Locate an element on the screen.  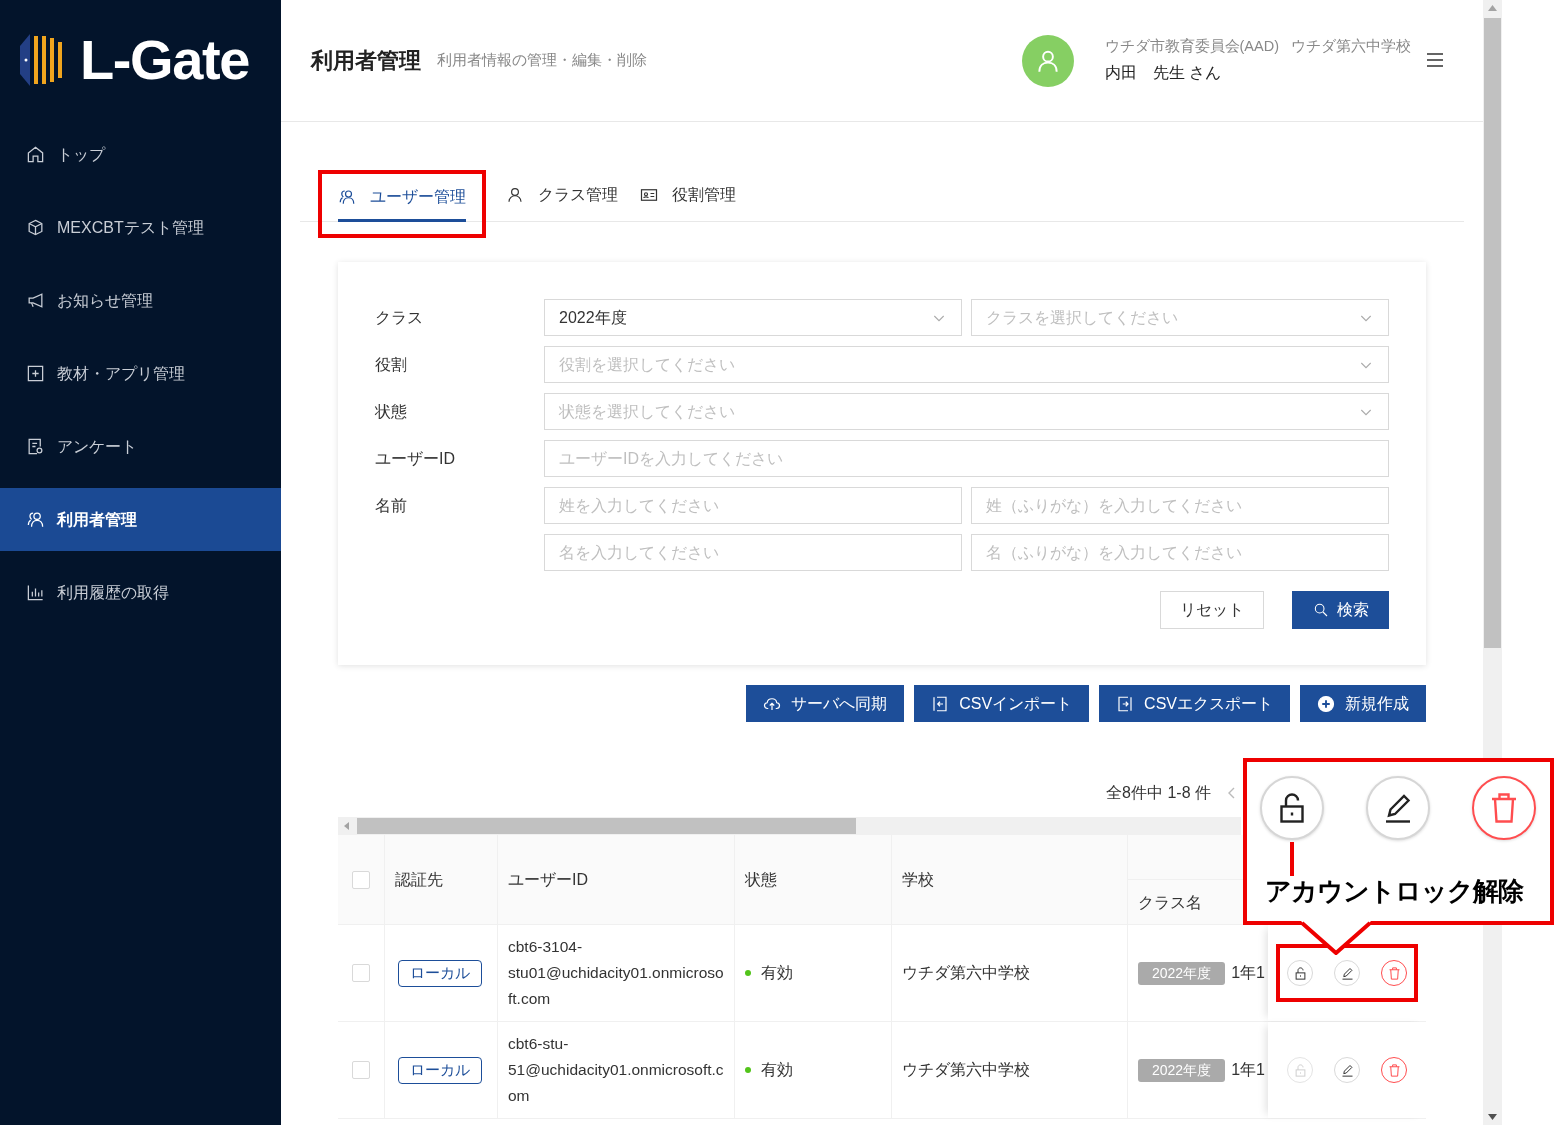
school-name: ウチダ第六中学校 is located at coordinates (1351, 46).